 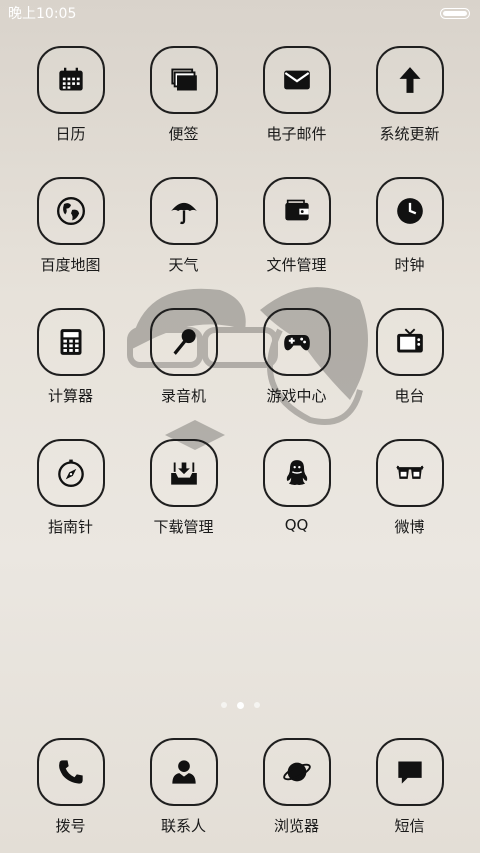 I want to click on app-label: 系统更新, so click(x=409, y=134).